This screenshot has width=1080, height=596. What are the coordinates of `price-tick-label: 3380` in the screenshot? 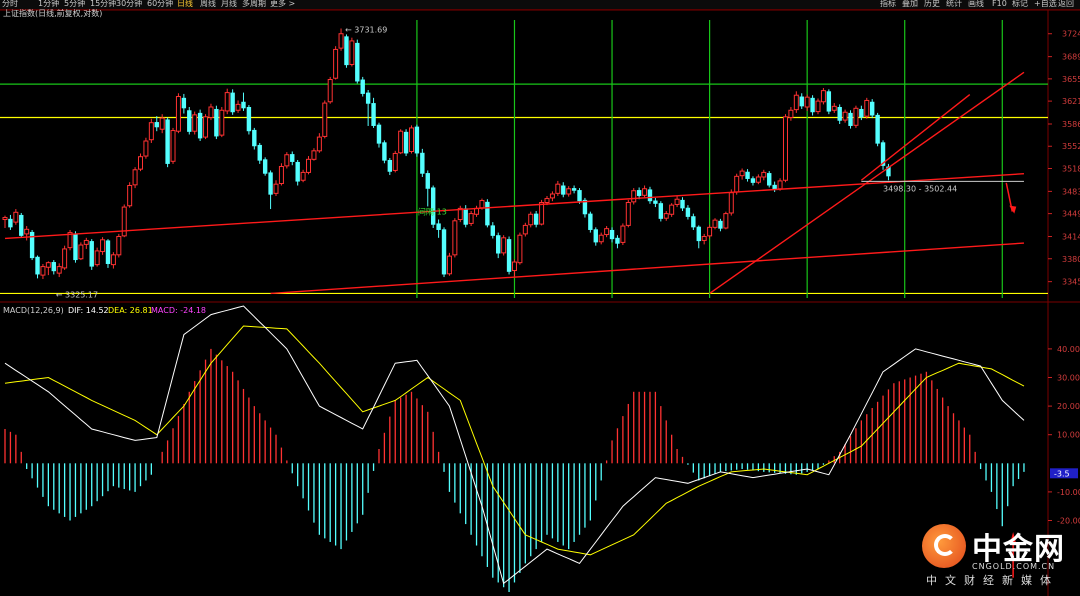 It's located at (1071, 259).